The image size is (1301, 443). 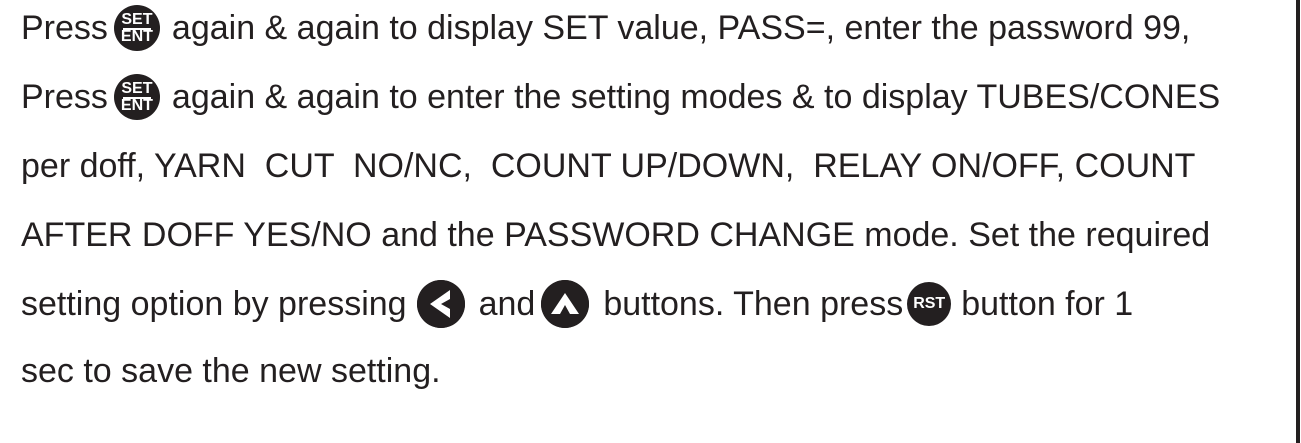 What do you see at coordinates (64, 96) in the screenshot?
I see `line2-press: Press` at bounding box center [64, 96].